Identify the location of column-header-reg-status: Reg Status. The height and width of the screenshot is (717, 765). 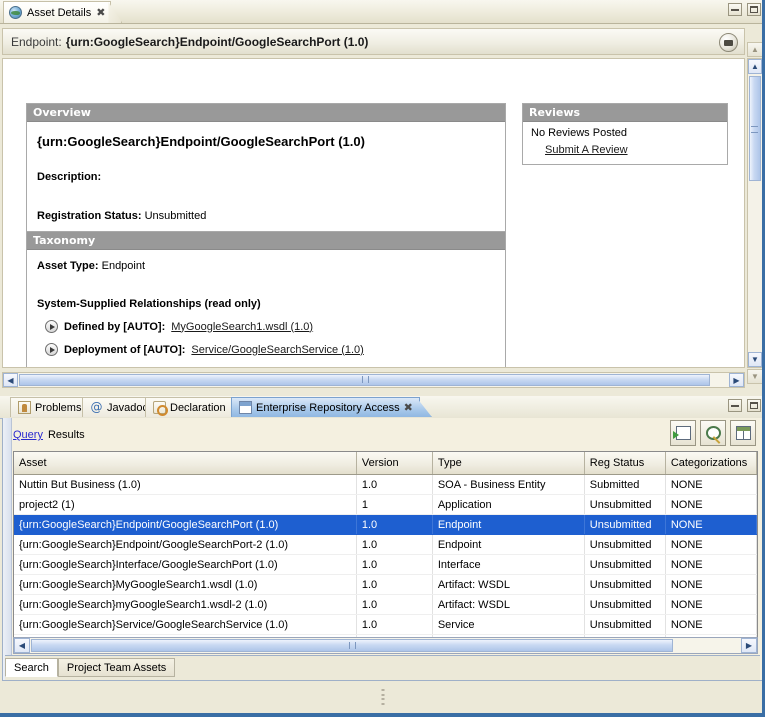
(625, 463).